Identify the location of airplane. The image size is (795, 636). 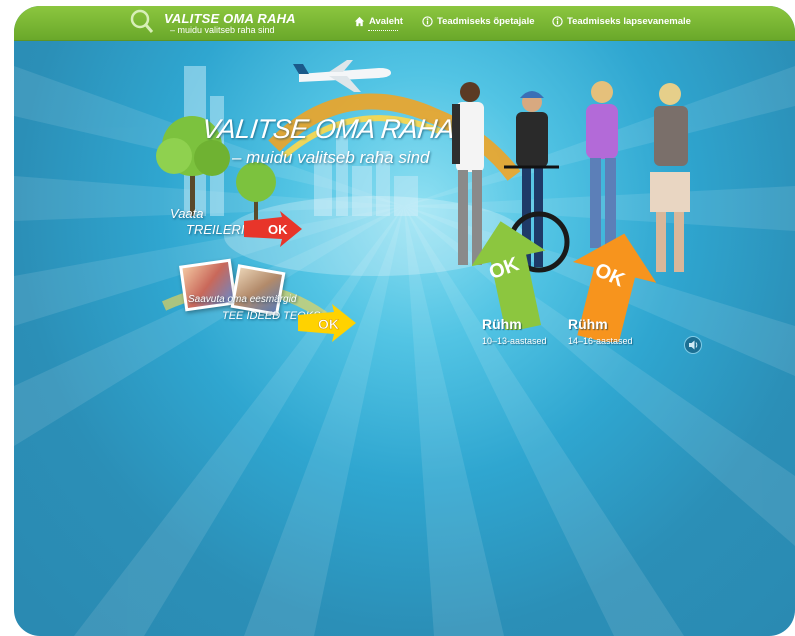
(342, 76).